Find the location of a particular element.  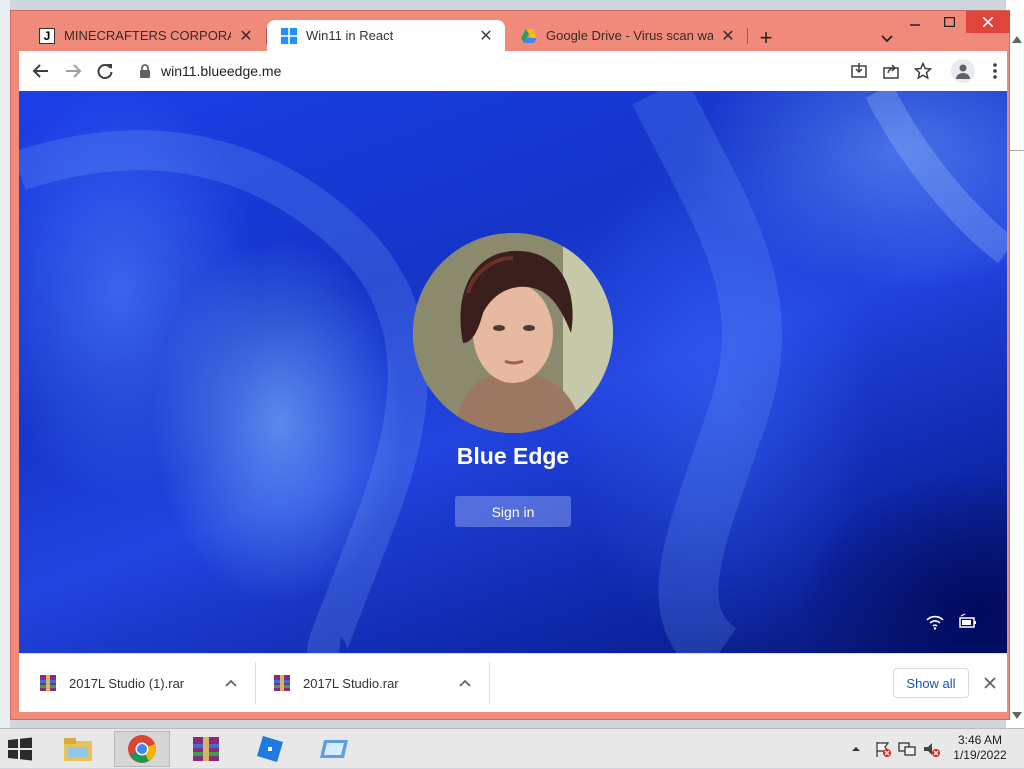

tab-minecrafters: J MINECRAFTERS CORPORATION ✕ is located at coordinates (145, 35).